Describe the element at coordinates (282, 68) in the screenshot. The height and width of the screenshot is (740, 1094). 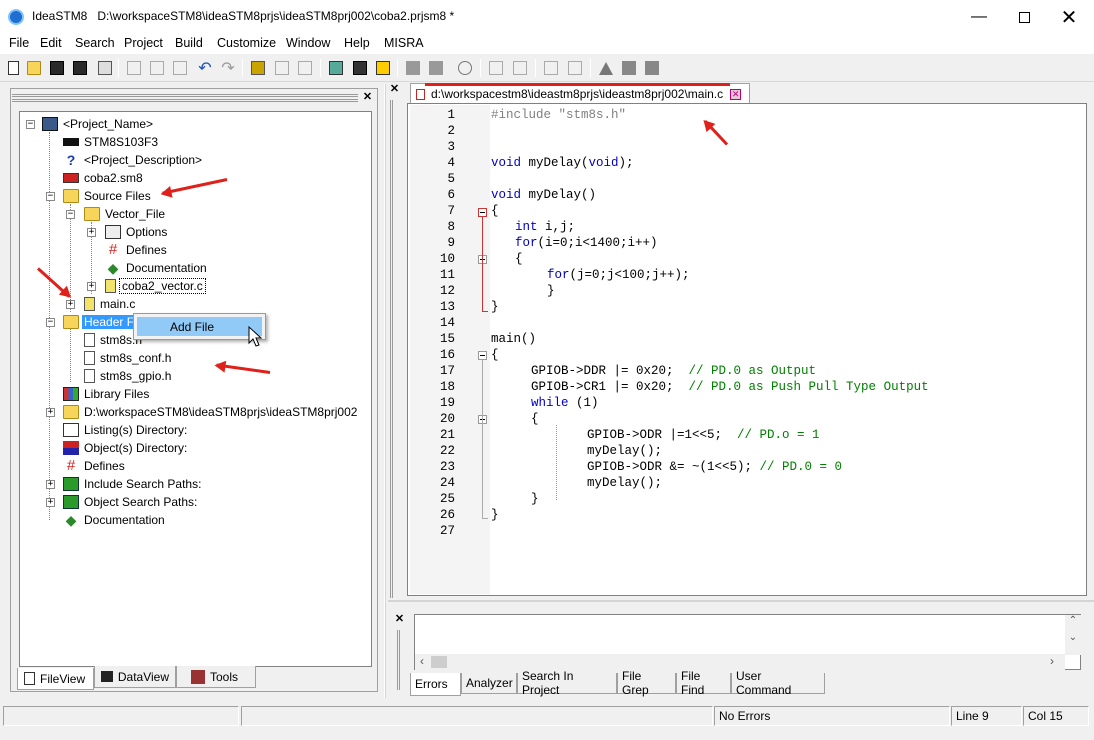
I see `find-next-icon` at that location.